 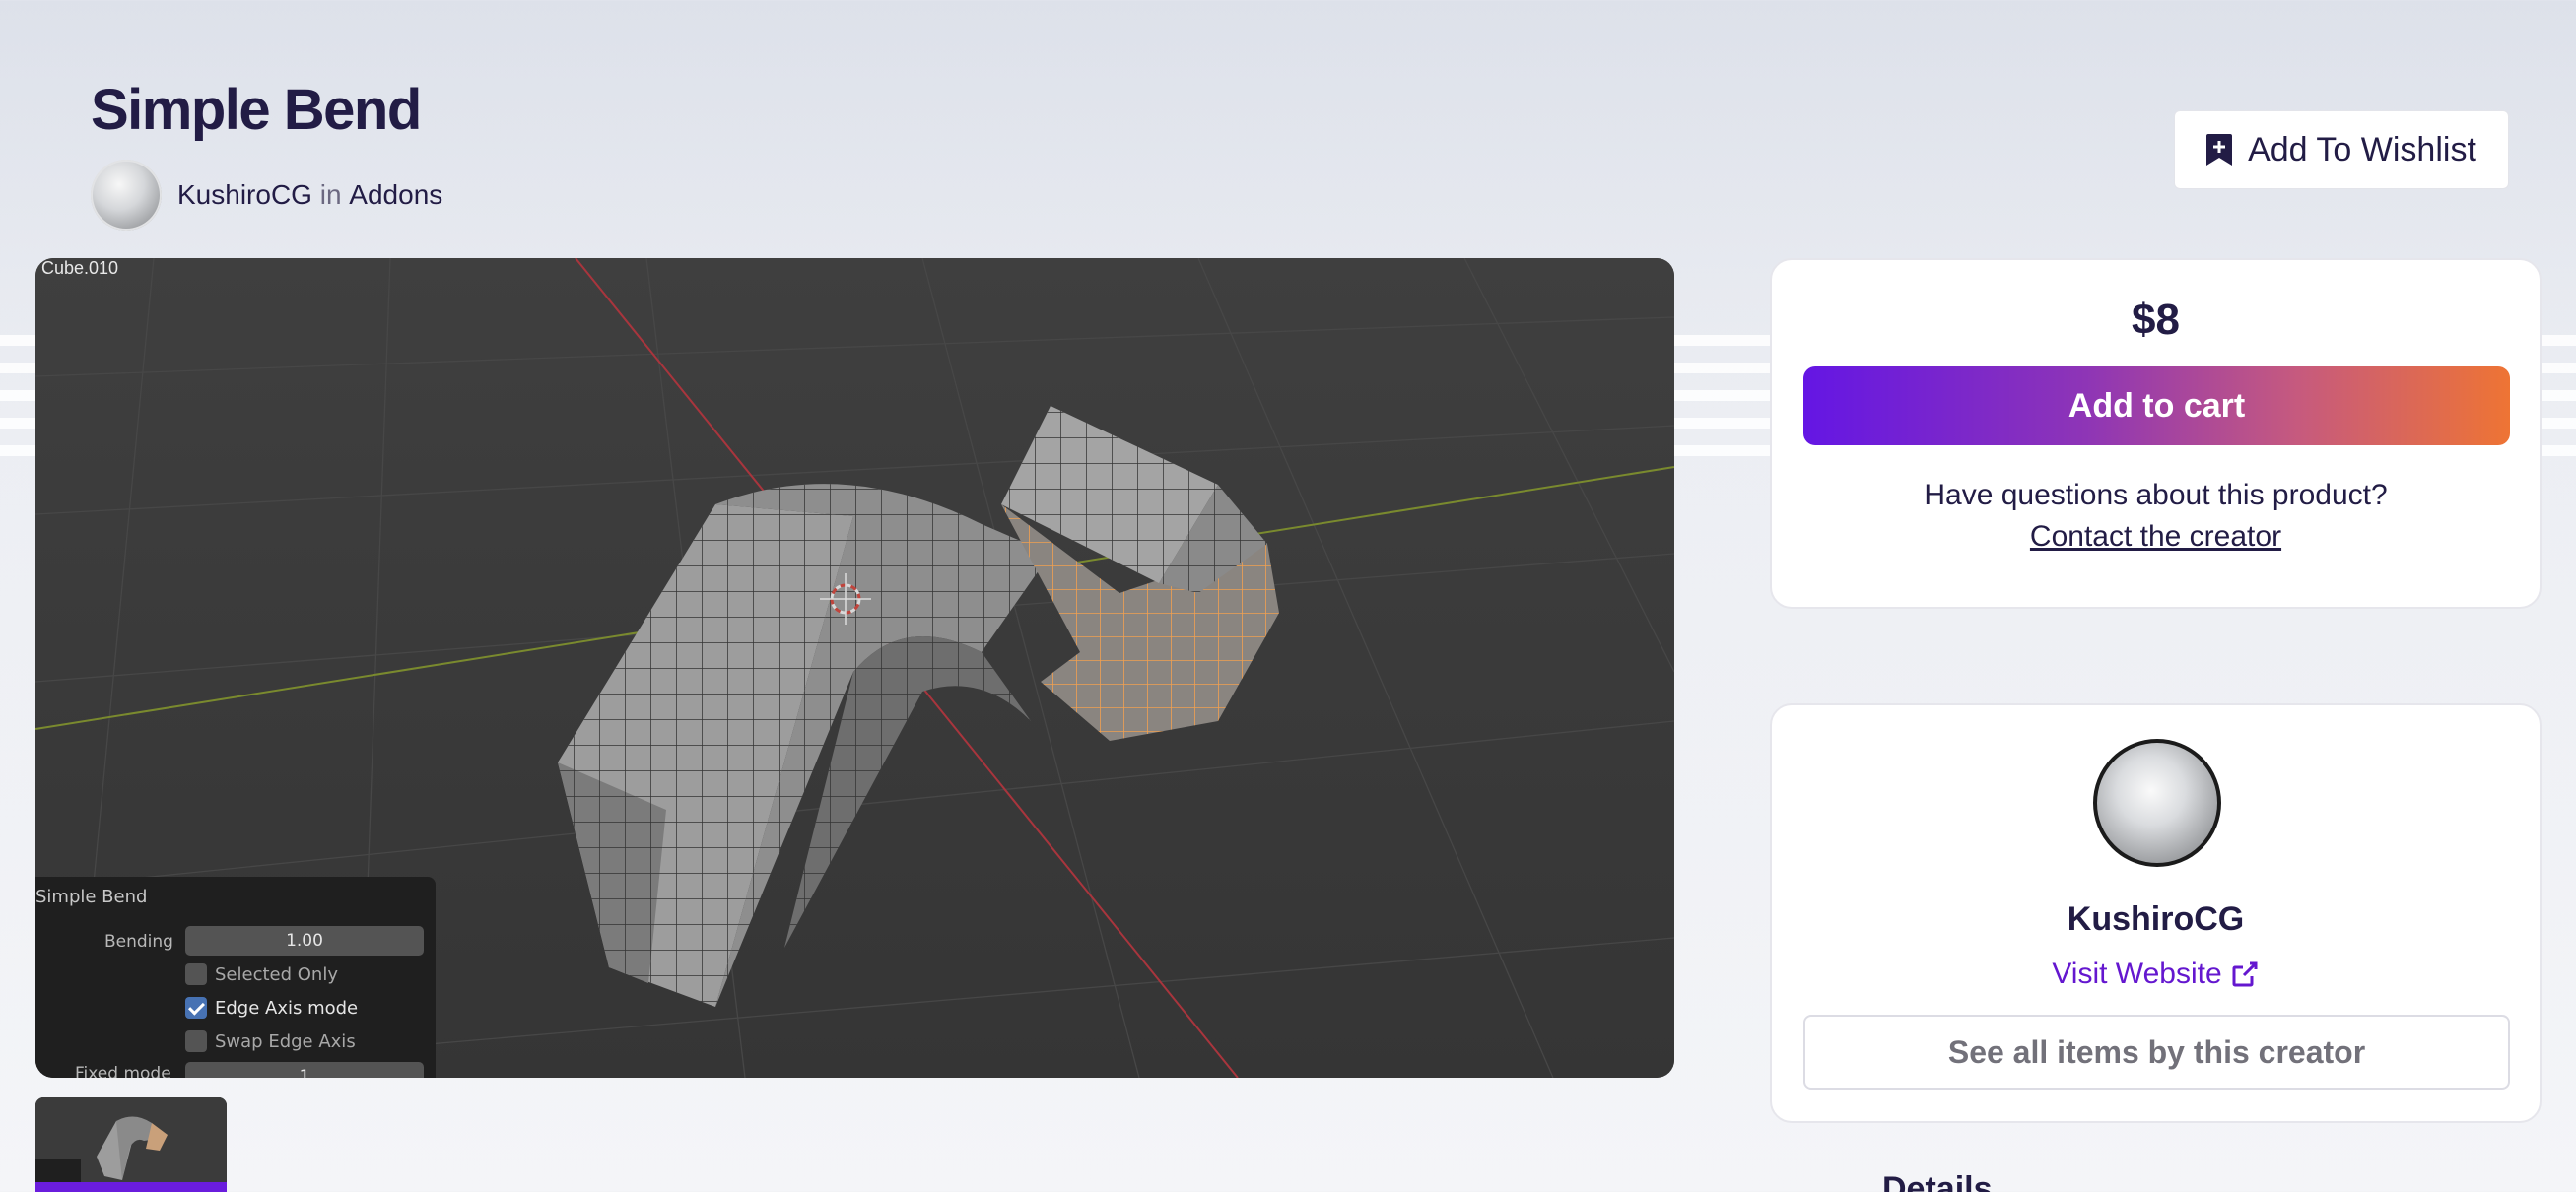 What do you see at coordinates (2156, 919) in the screenshot?
I see `creator-name: KushiroCG` at bounding box center [2156, 919].